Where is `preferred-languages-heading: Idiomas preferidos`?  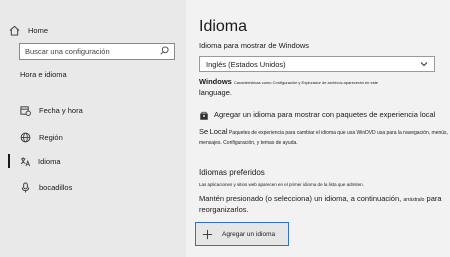 preferred-languages-heading: Idiomas preferidos is located at coordinates (232, 172).